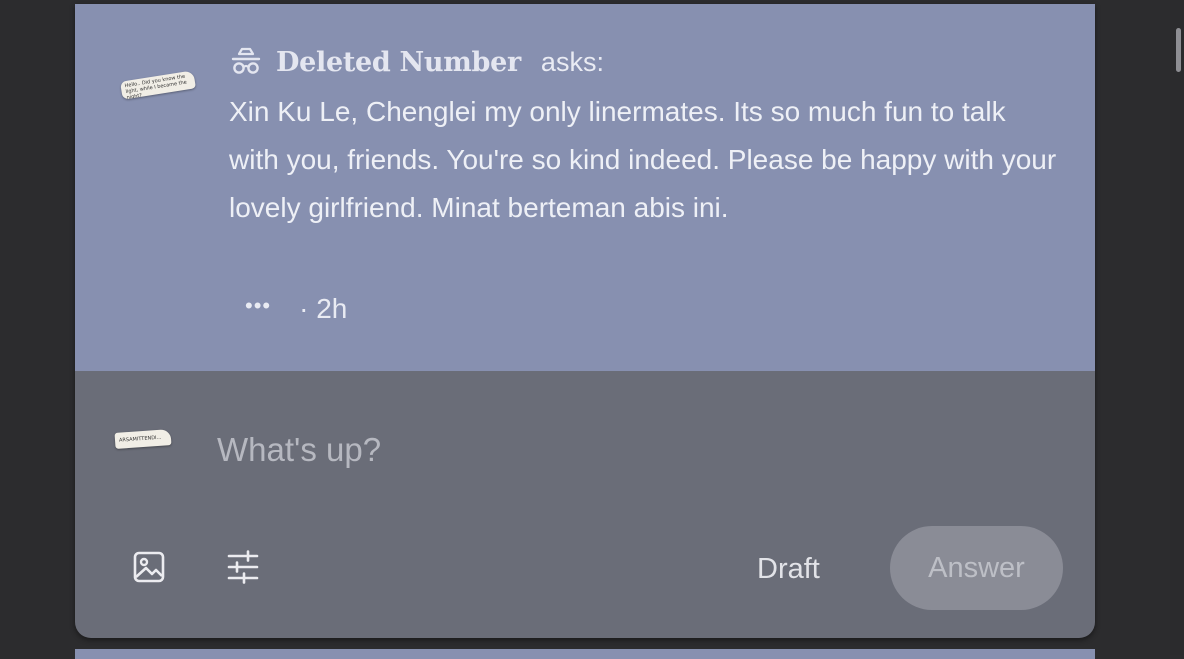 This screenshot has height=659, width=1184. I want to click on next-card-edge, so click(585, 654).